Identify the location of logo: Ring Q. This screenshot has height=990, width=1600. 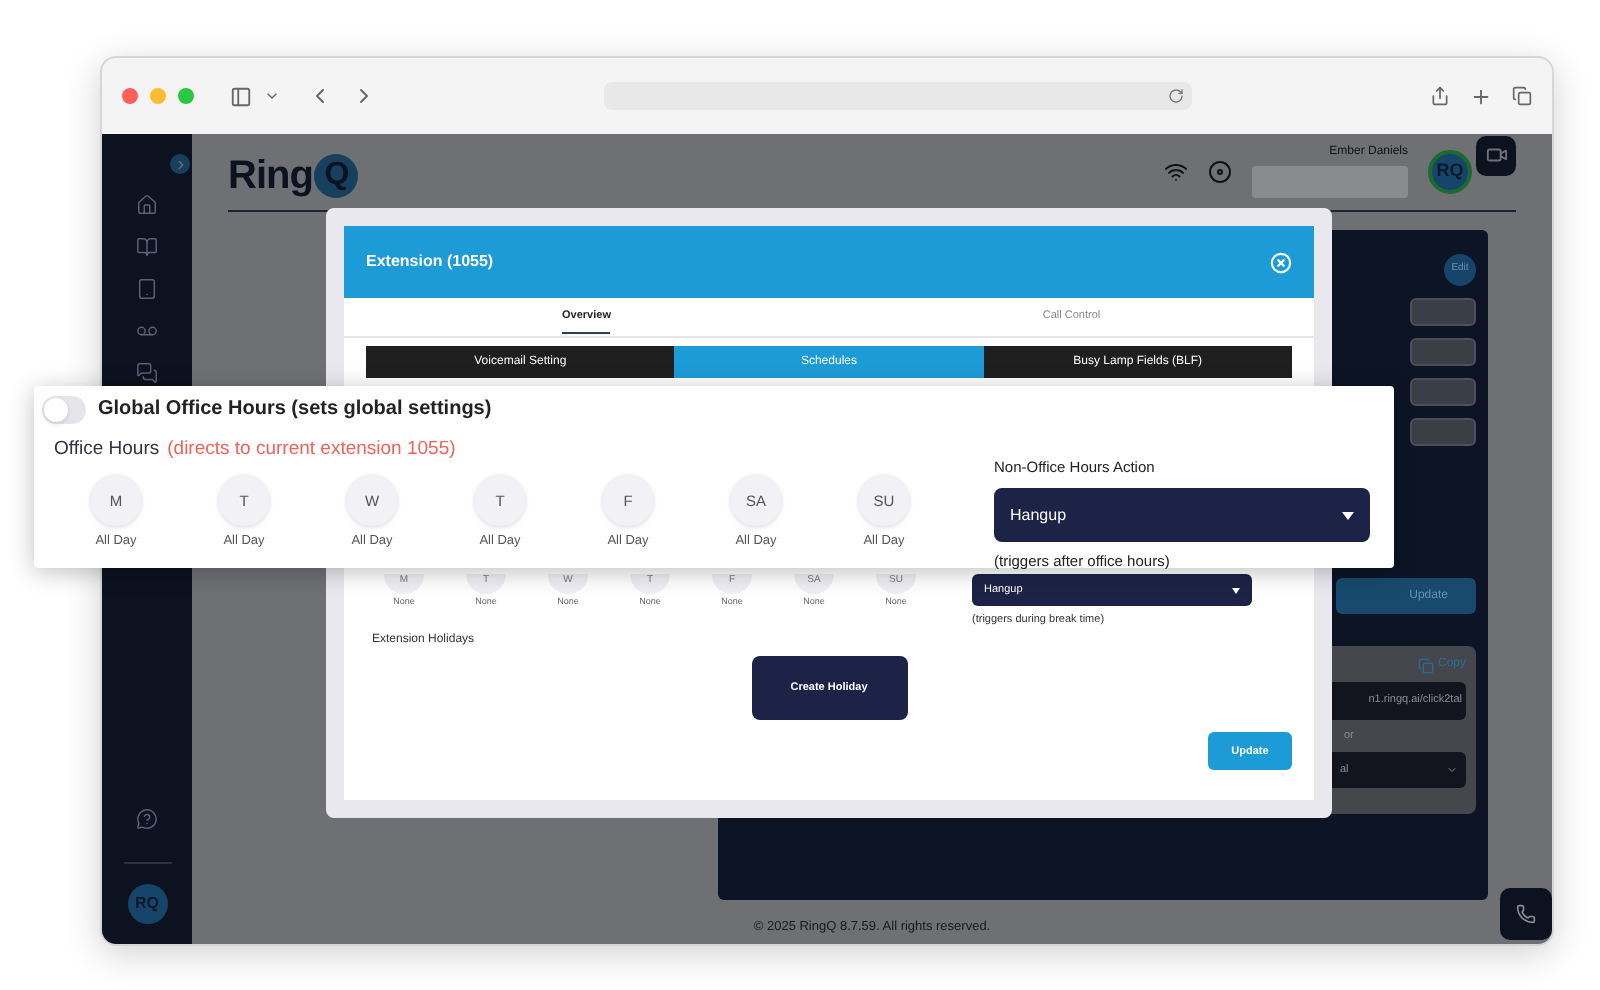
(293, 176).